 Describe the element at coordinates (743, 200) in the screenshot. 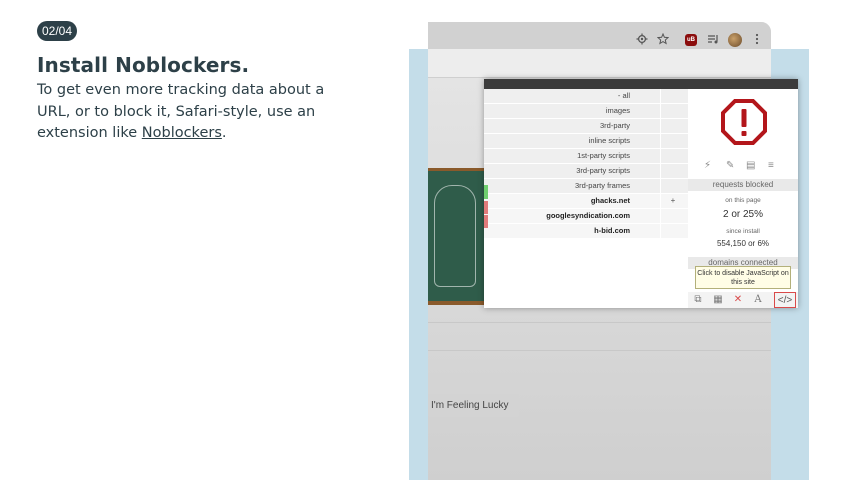

I see `on-this-page-label: on this page` at that location.